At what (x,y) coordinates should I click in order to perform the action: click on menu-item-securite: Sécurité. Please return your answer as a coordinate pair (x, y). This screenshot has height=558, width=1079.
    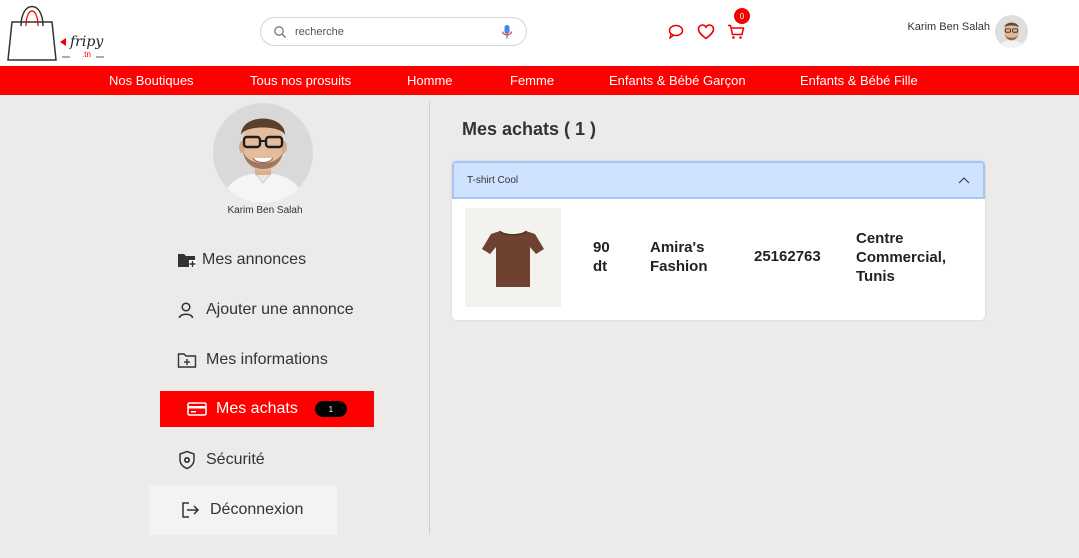
    Looking at the image, I should click on (221, 460).